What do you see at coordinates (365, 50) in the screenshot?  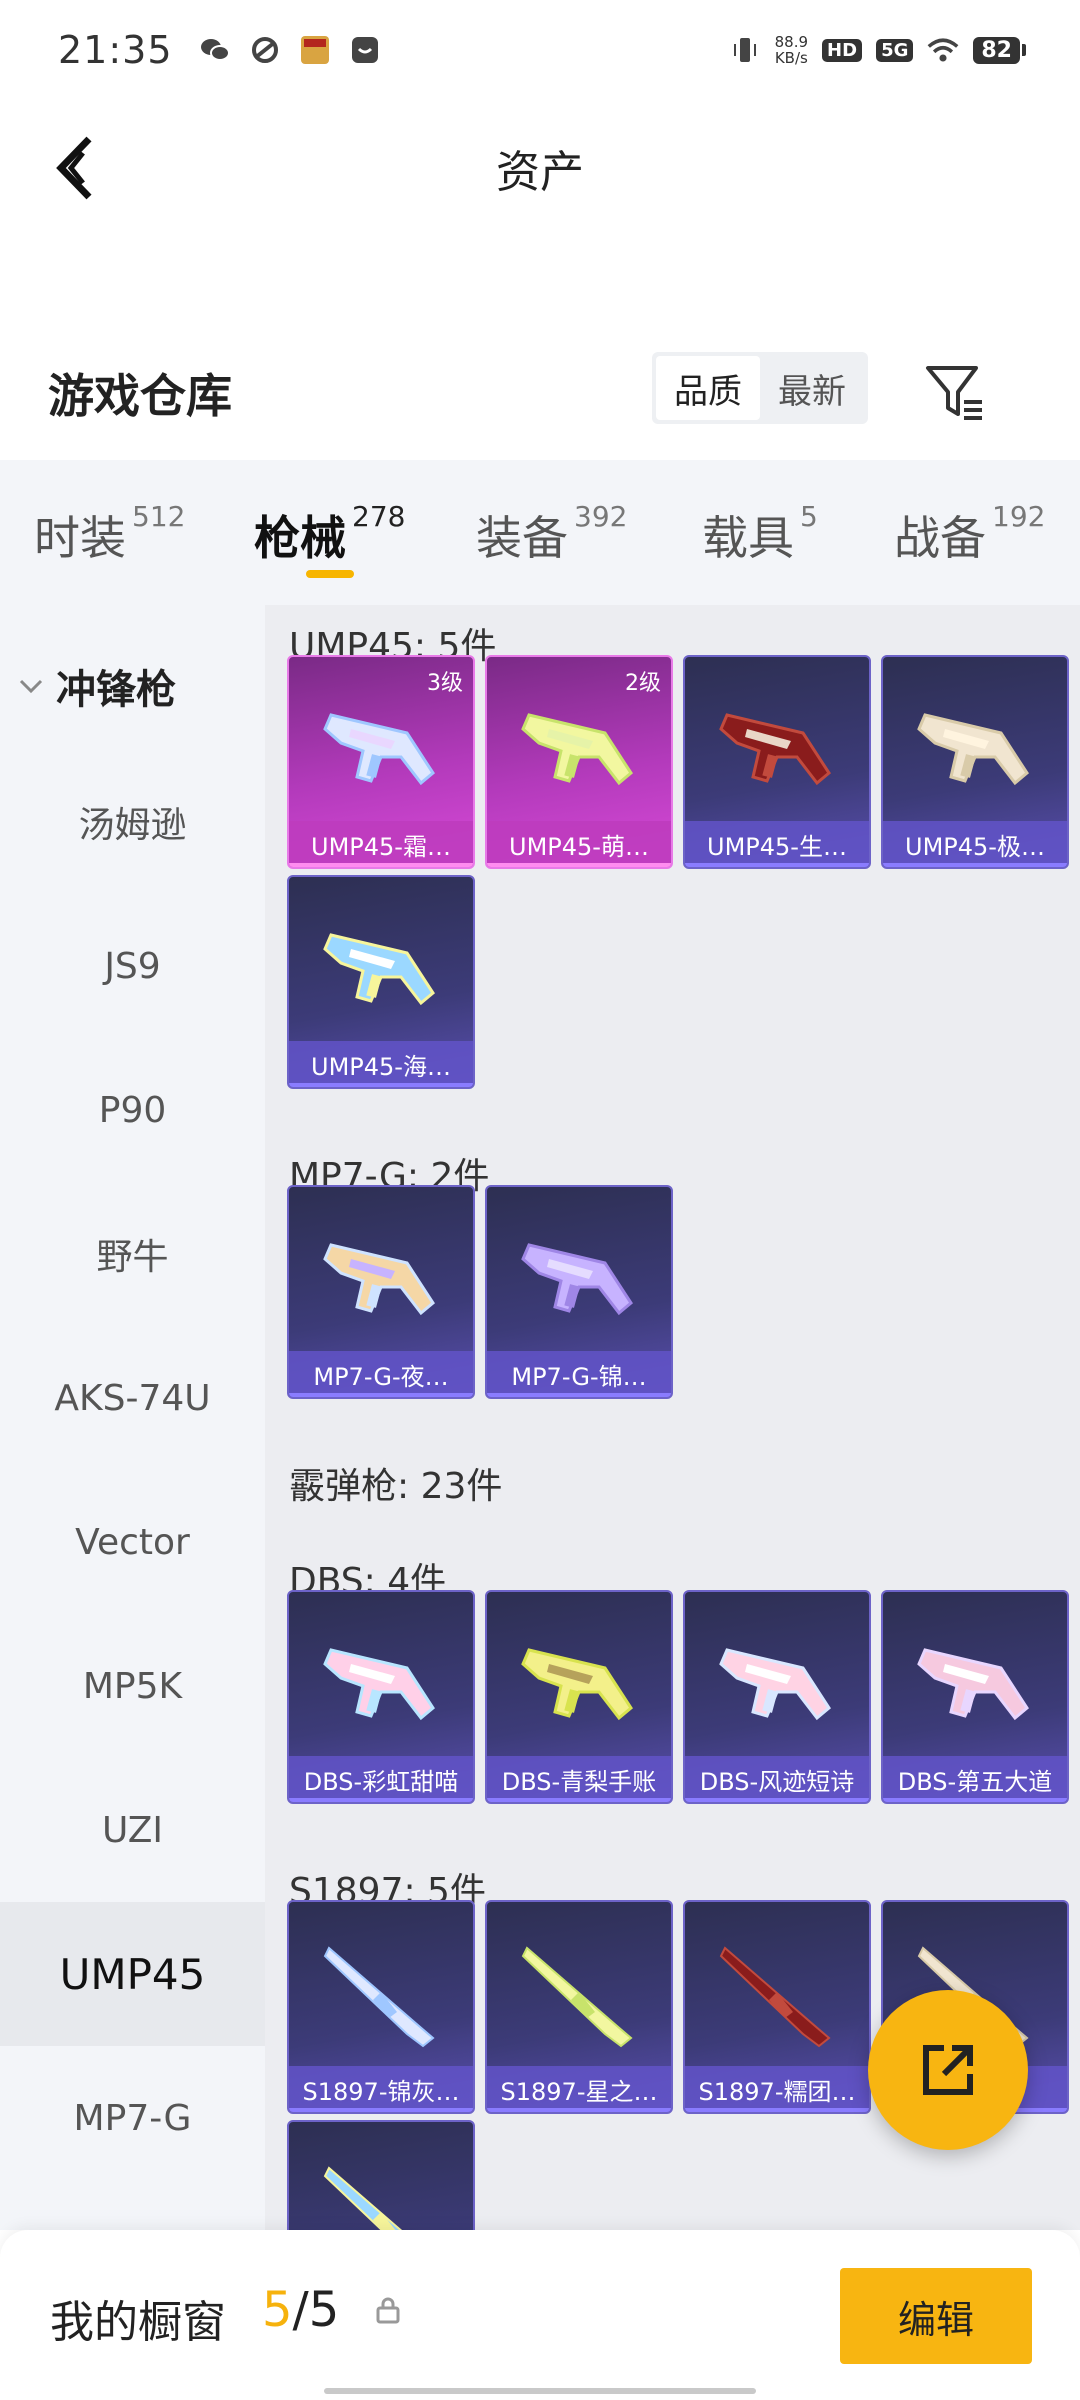 I see `message-icon` at bounding box center [365, 50].